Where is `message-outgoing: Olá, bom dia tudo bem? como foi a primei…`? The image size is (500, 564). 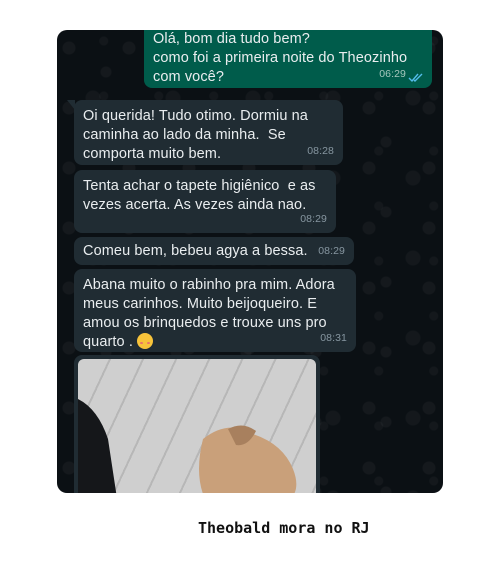
message-outgoing: Olá, bom dia tudo bem? como foi a primei… is located at coordinates (288, 59).